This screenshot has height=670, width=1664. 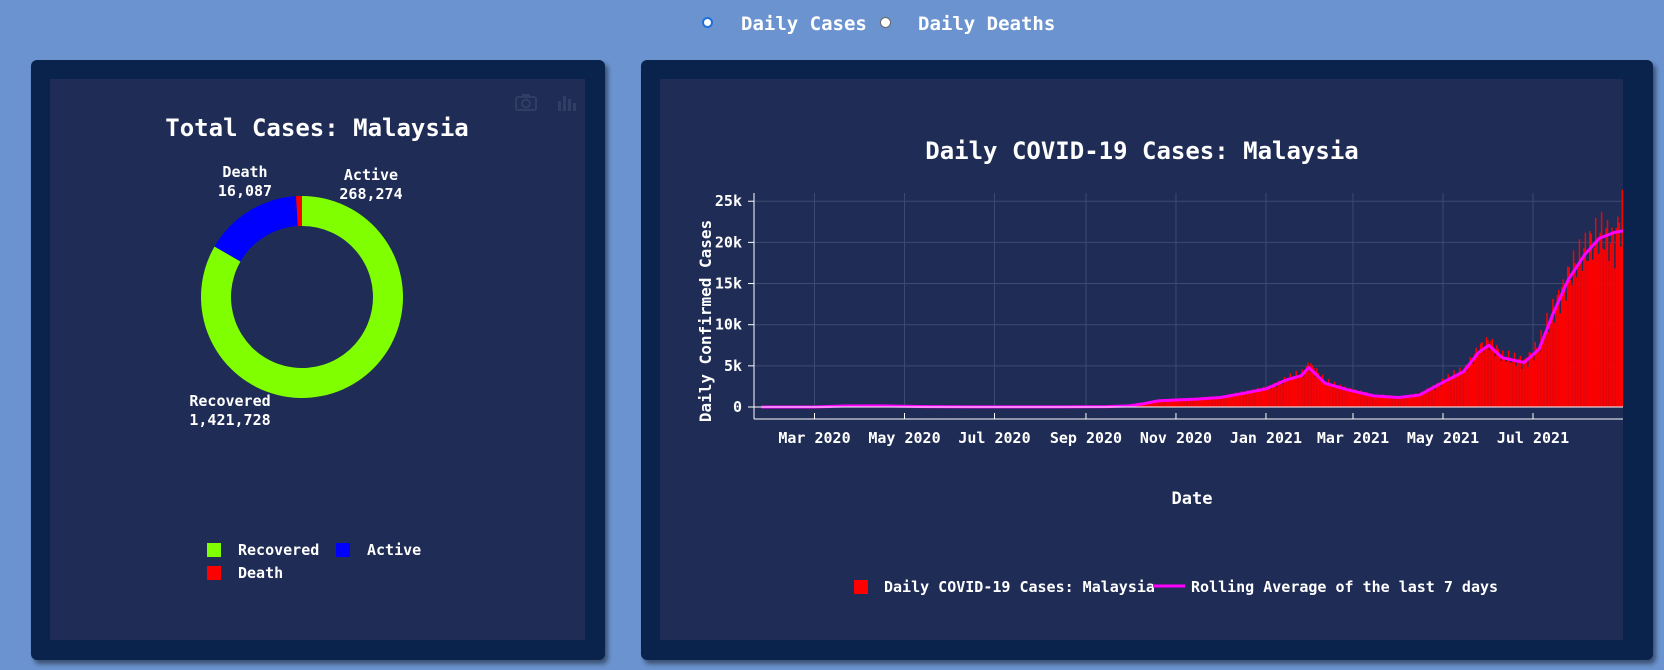 I want to click on daily-cases-radio, so click(x=707, y=22).